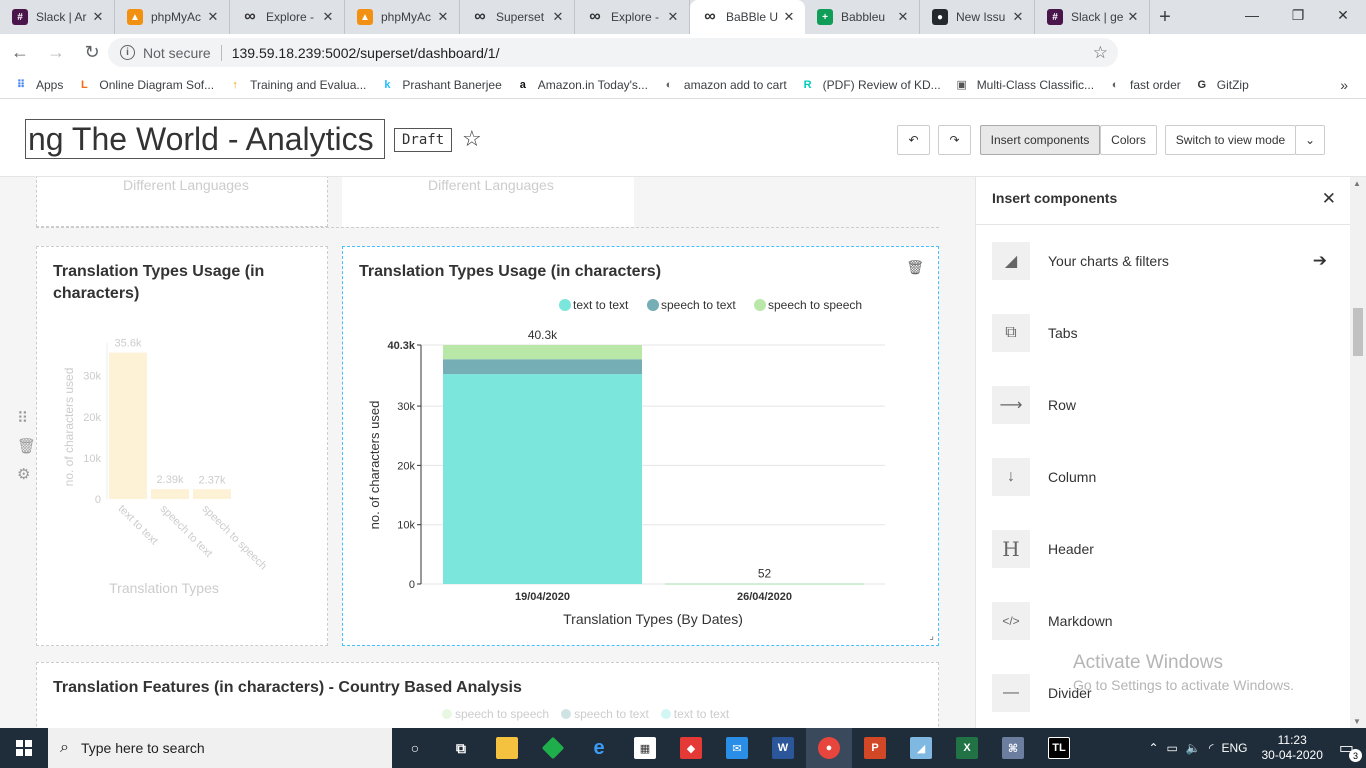 The height and width of the screenshot is (768, 1366). I want to click on battery-icon: ▭, so click(1172, 748).